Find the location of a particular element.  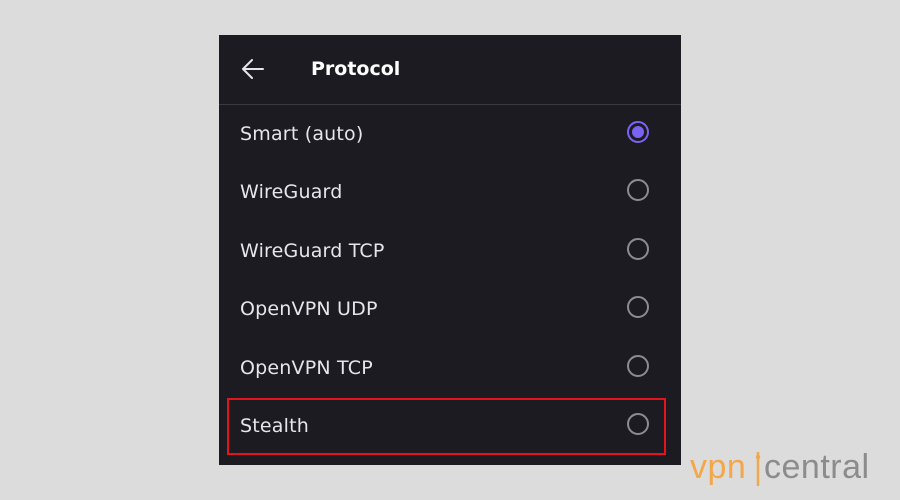

protocol-option-wireguard: WireGuard is located at coordinates (450, 192).